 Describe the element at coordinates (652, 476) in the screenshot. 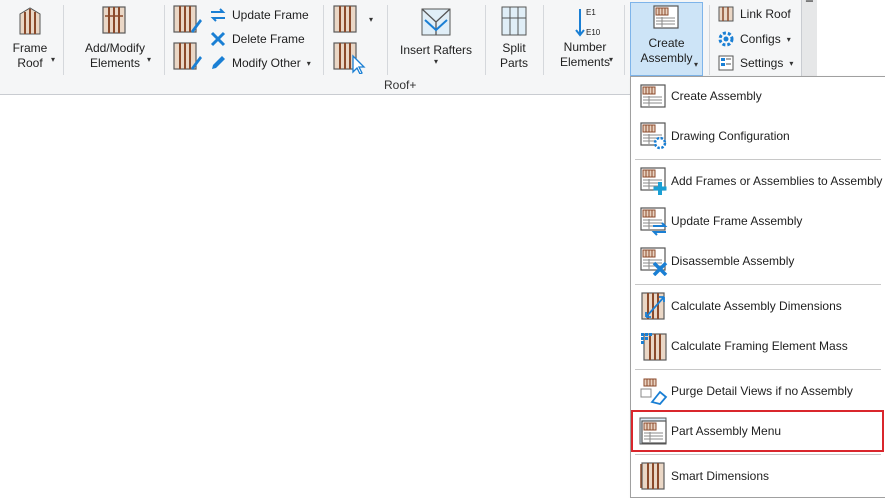

I see `smart-dimensions-icon` at that location.